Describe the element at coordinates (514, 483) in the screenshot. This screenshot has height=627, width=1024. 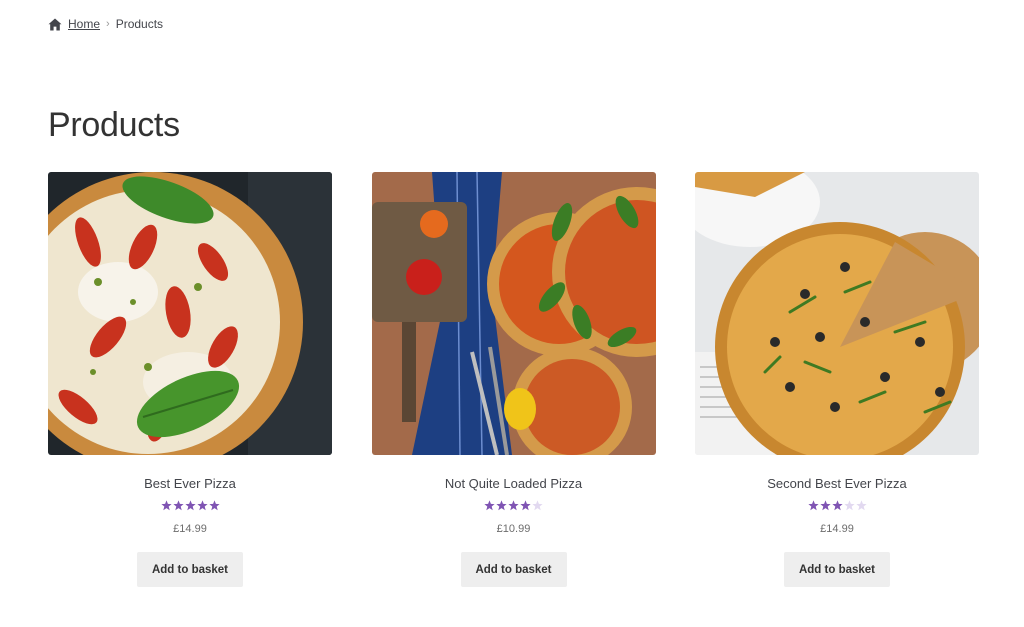
I see `product-title: Not Quite Loaded Pizza` at that location.